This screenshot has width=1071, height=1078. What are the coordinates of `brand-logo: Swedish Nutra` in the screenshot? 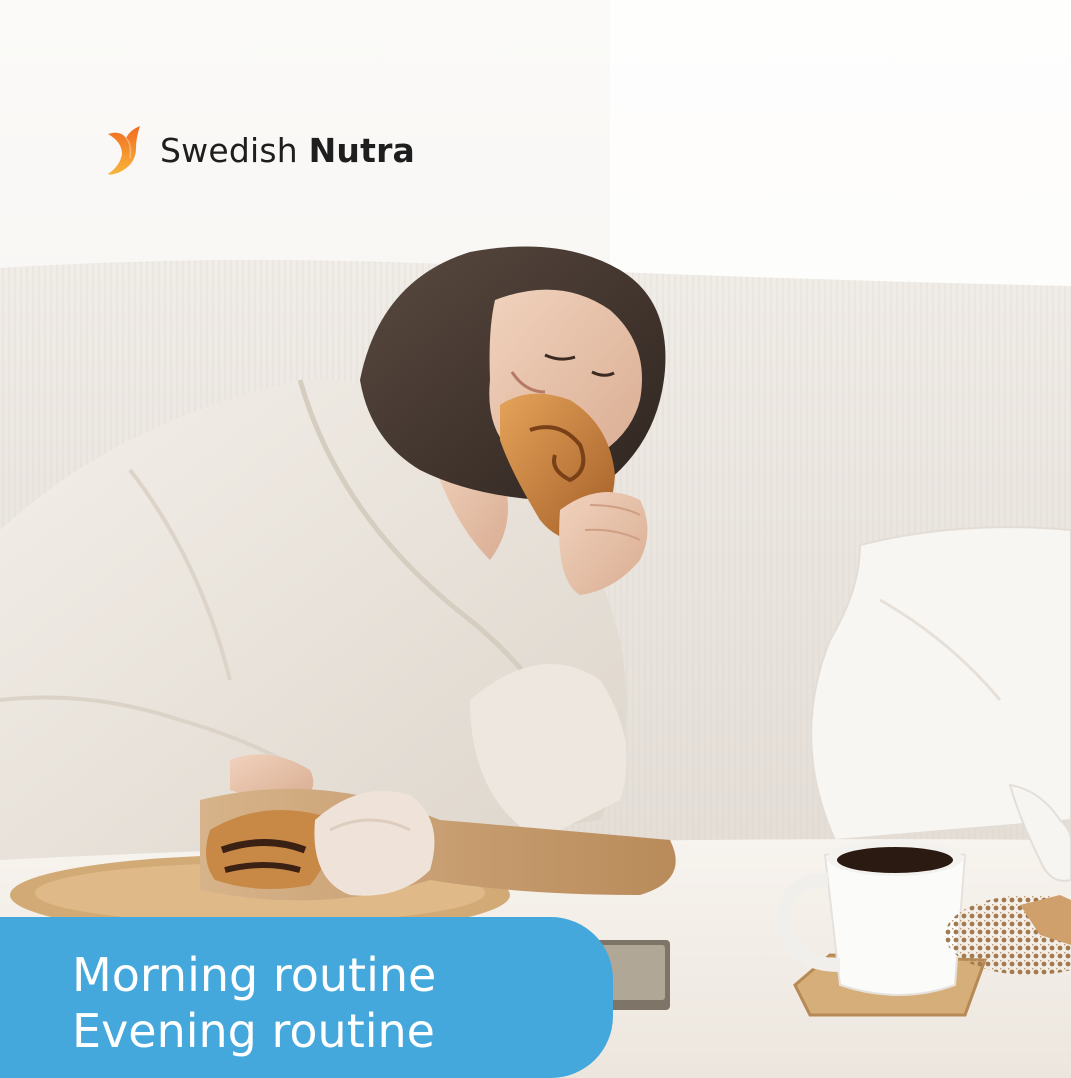 It's located at (260, 150).